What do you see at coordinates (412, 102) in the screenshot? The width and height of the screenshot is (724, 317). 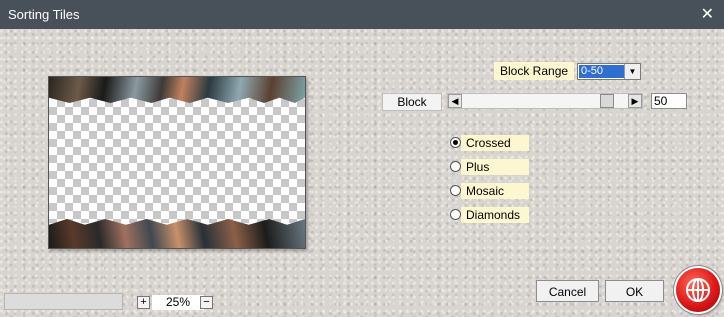 I see `block-button: Block` at bounding box center [412, 102].